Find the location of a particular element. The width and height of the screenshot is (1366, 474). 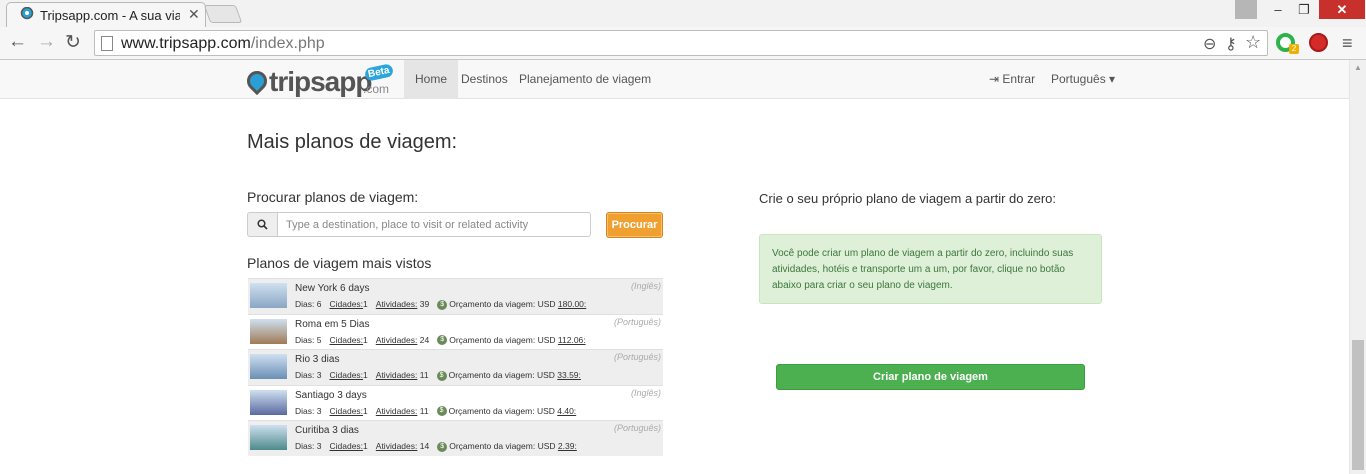

forward-arrow-icon: → is located at coordinates (46, 42).